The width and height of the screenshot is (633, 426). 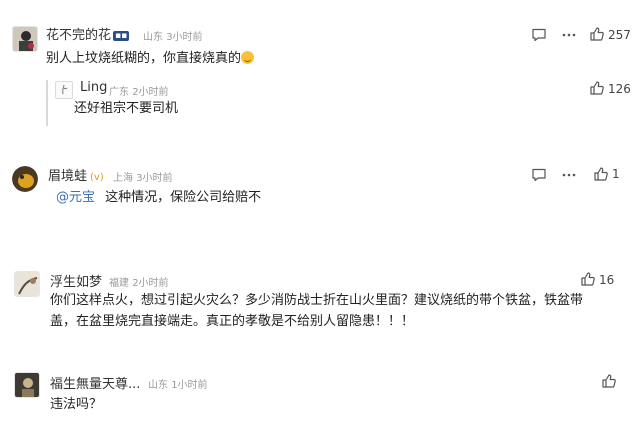 What do you see at coordinates (121, 35) in the screenshot?
I see `level-badge: ▪▪` at bounding box center [121, 35].